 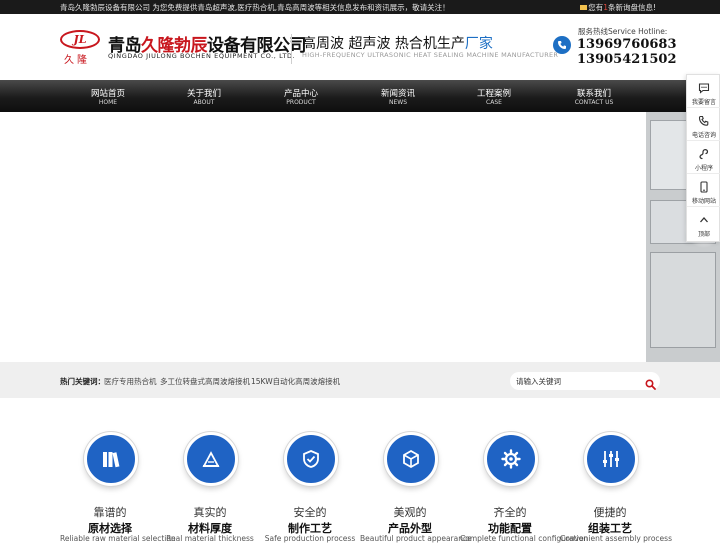 I want to click on nav-label-en: PRODUCT, so click(x=301, y=102).